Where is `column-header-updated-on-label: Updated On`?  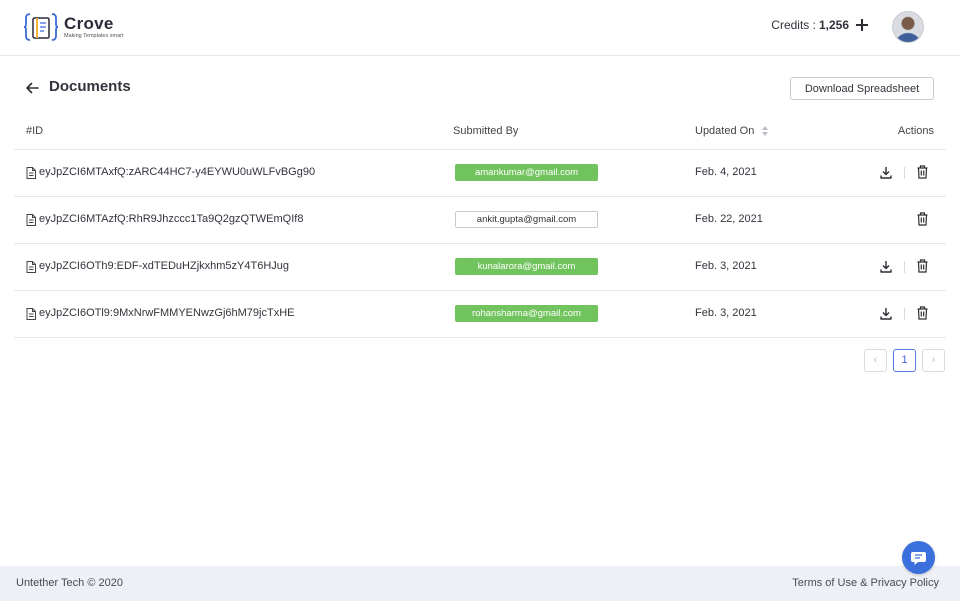
column-header-updated-on-label: Updated On is located at coordinates (725, 131).